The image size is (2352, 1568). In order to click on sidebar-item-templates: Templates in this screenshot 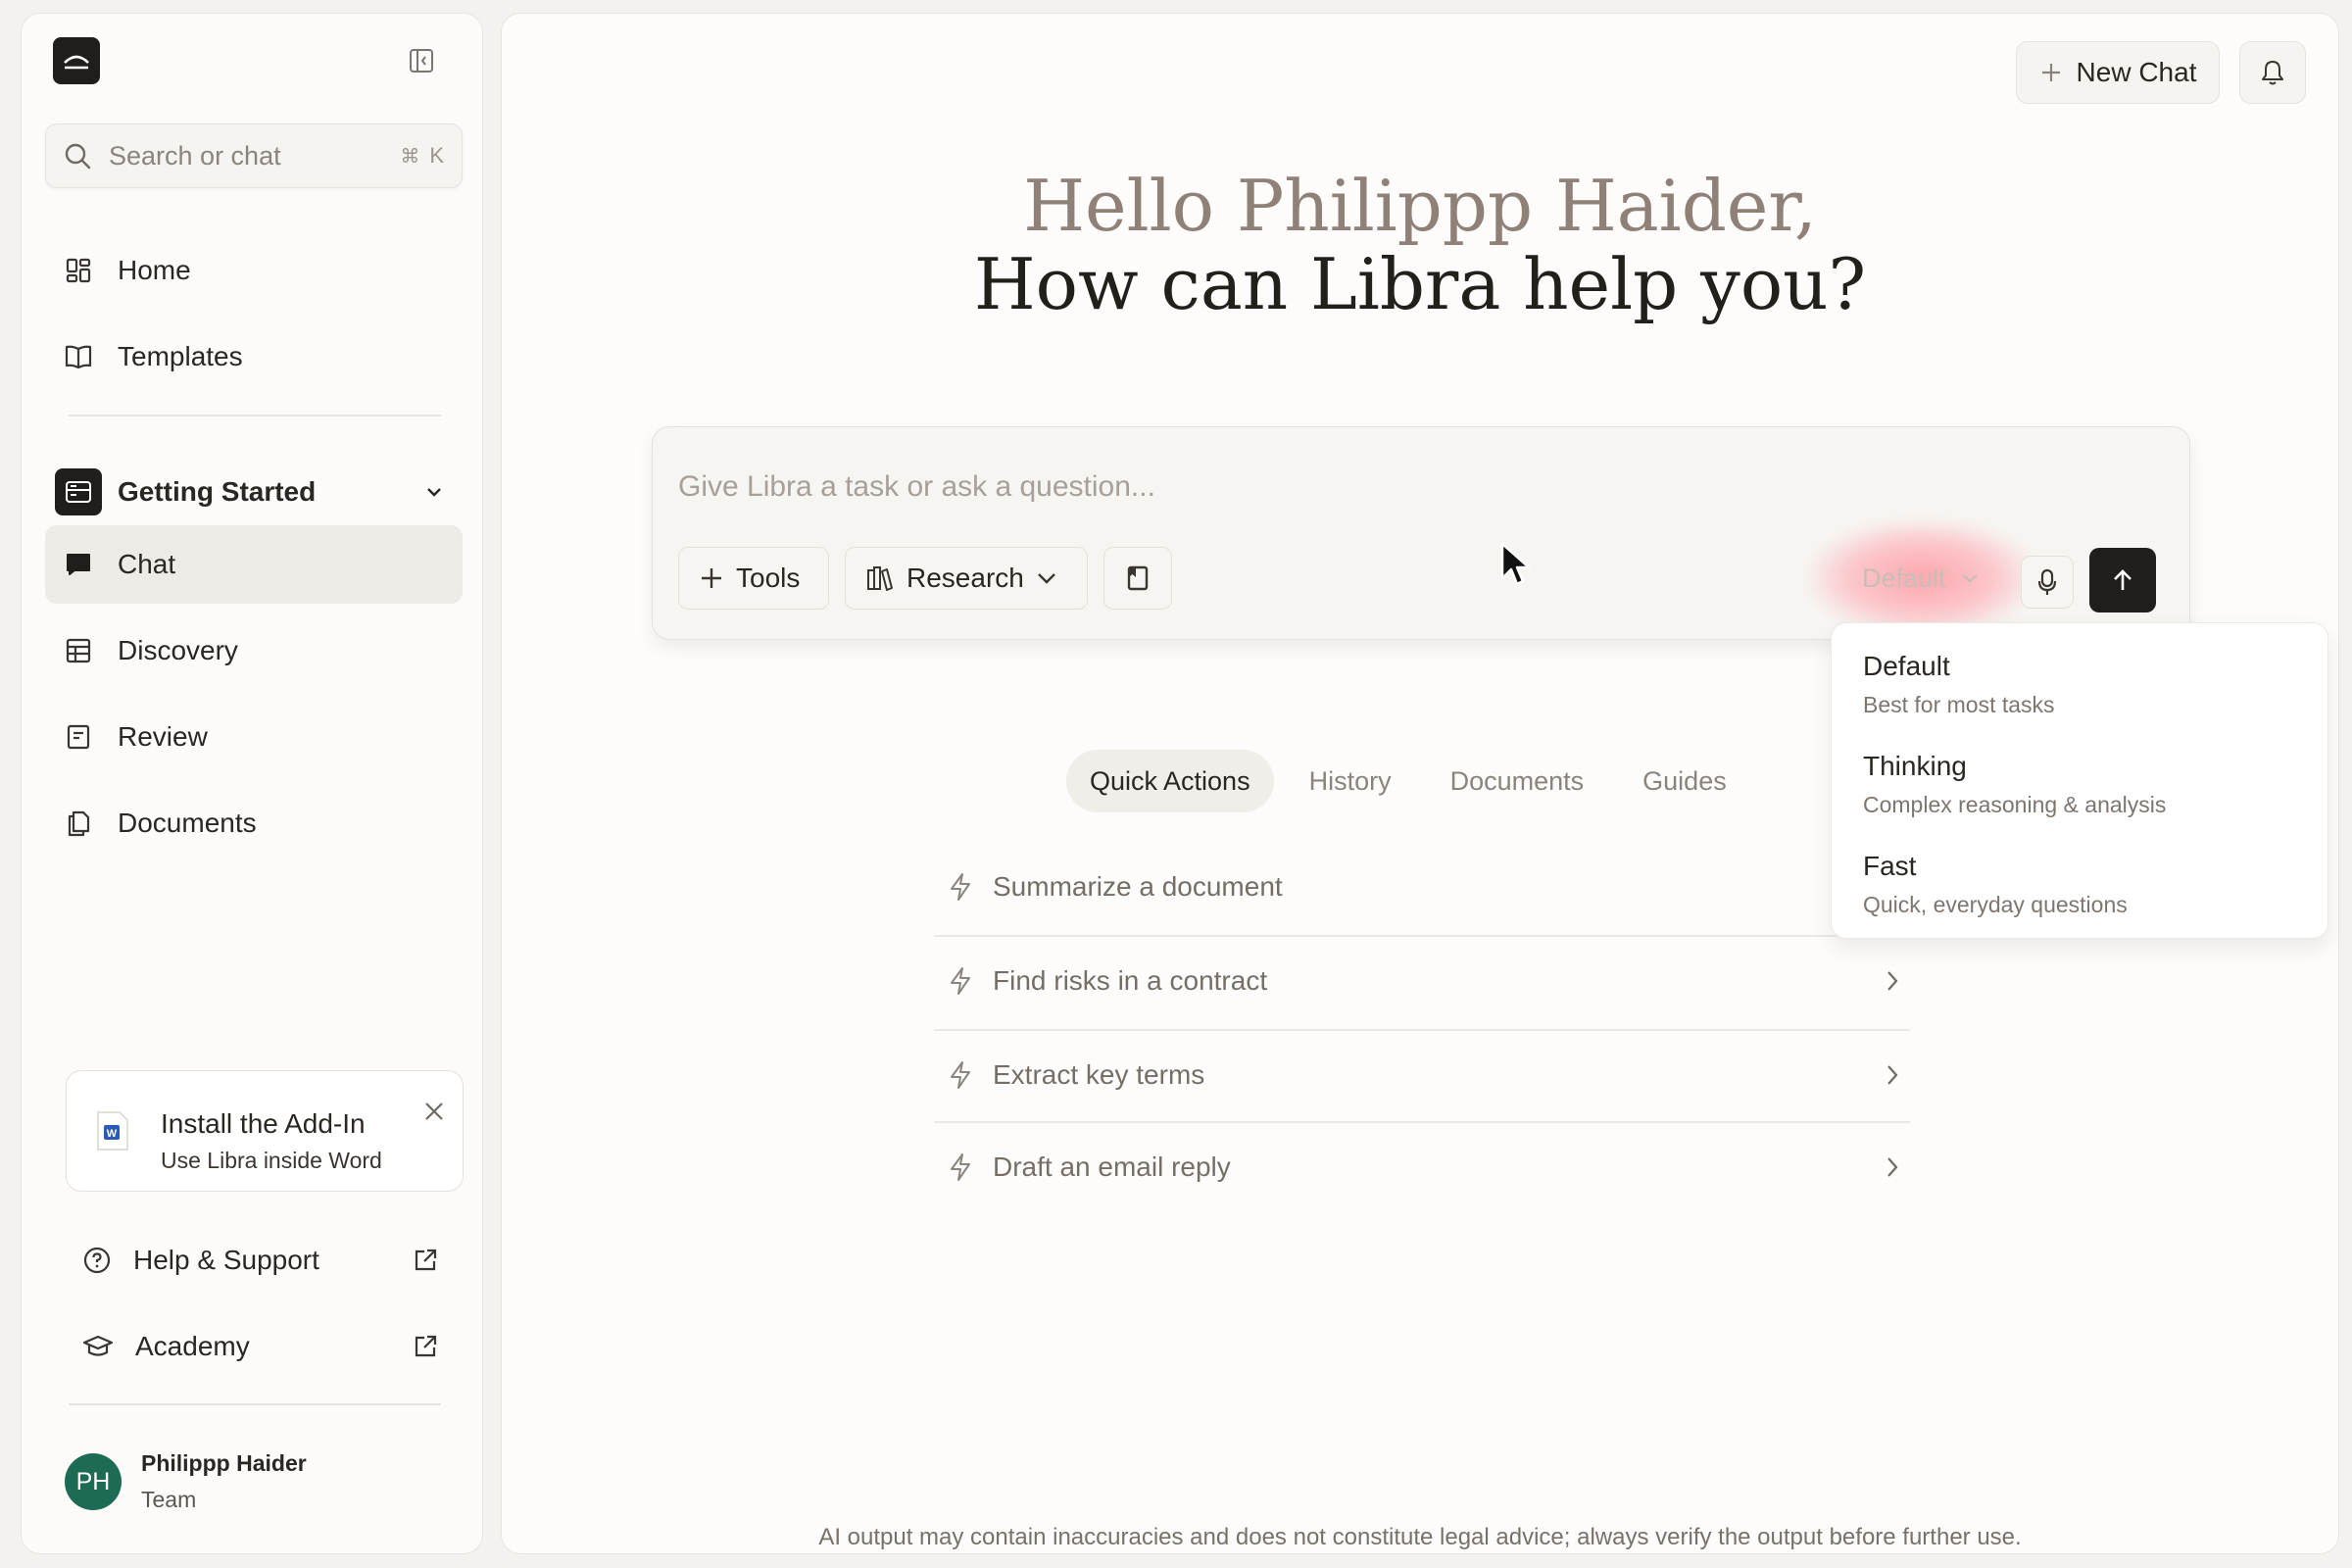, I will do `click(254, 357)`.